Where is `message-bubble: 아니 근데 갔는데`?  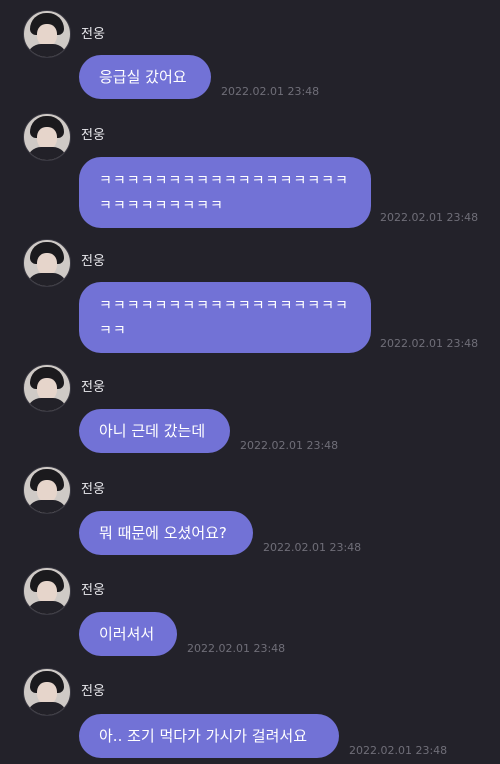
message-bubble: 아니 근데 갔는데 is located at coordinates (154, 431).